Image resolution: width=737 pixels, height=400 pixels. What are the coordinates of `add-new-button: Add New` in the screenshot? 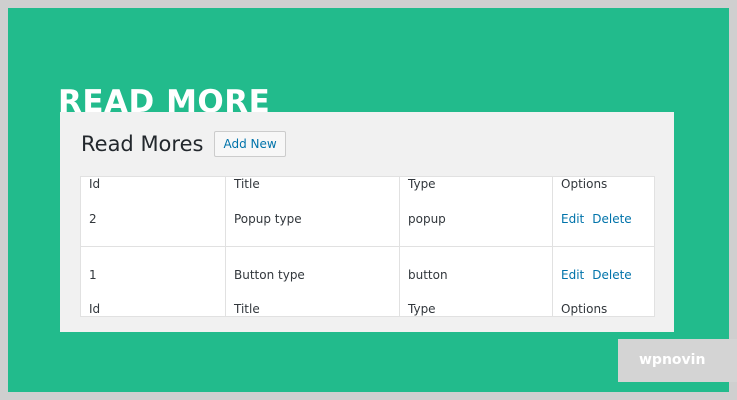 It's located at (250, 144).